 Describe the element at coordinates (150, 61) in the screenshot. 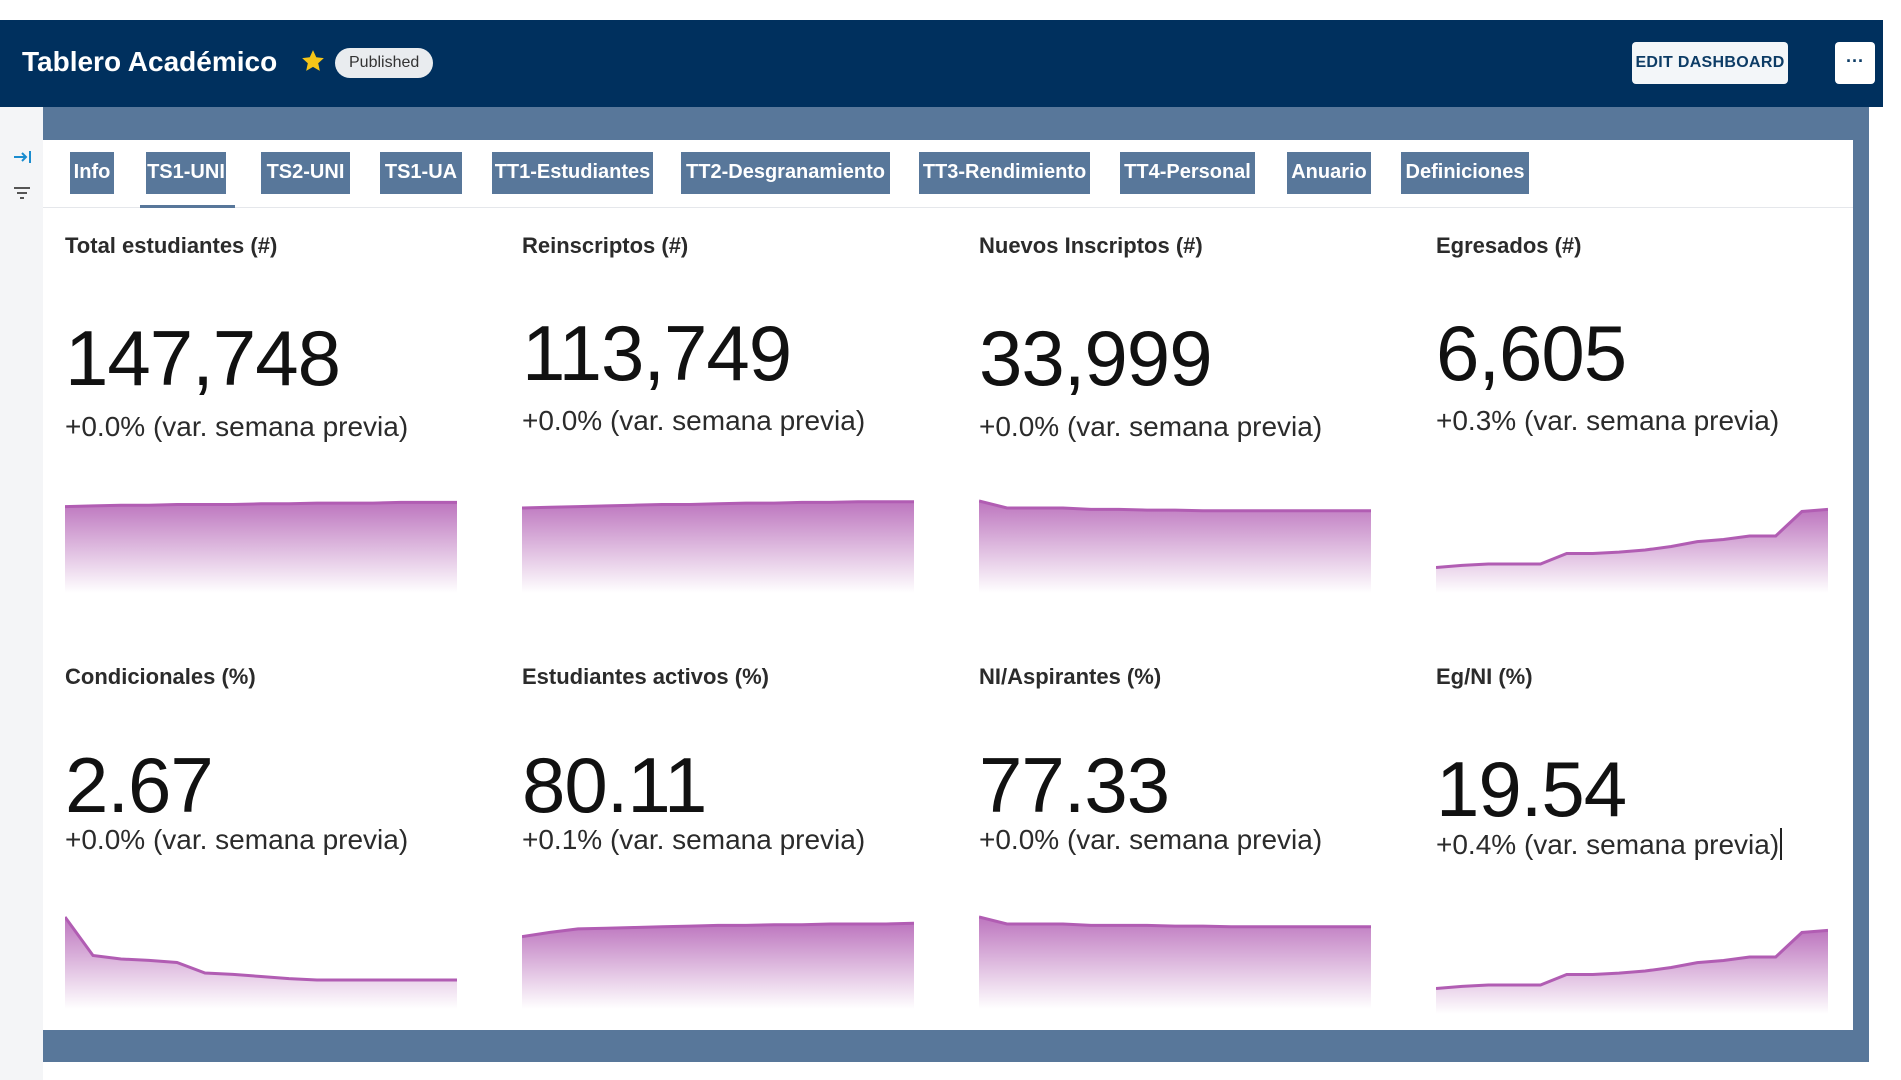

I see `dashboard-title: Tablero Académico` at that location.